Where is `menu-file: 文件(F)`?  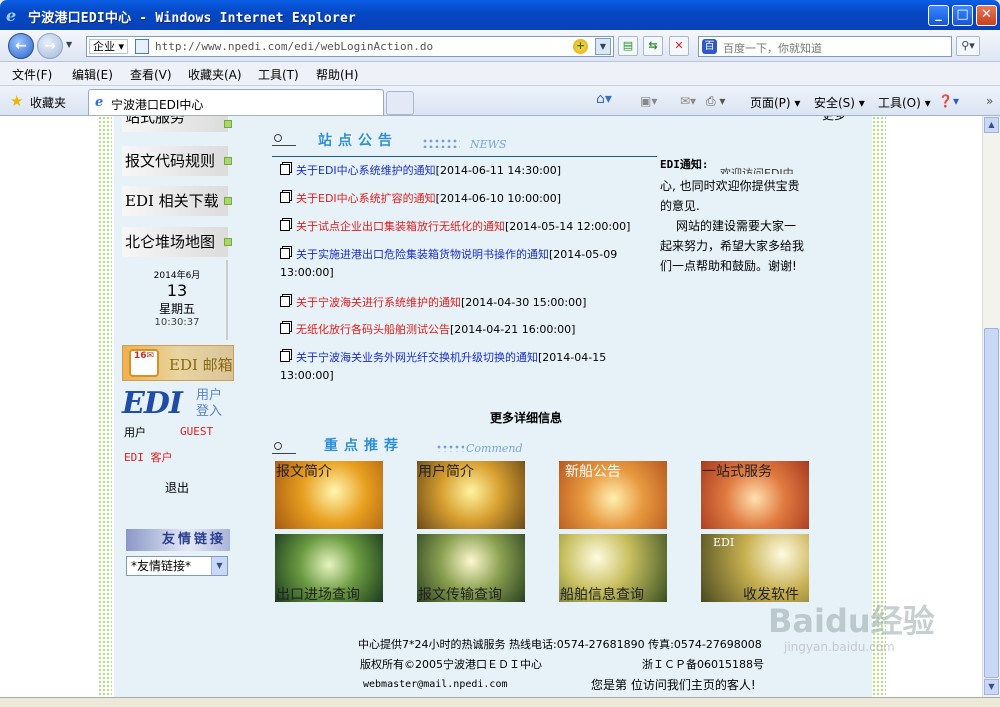
menu-file: 文件(F) is located at coordinates (32, 74).